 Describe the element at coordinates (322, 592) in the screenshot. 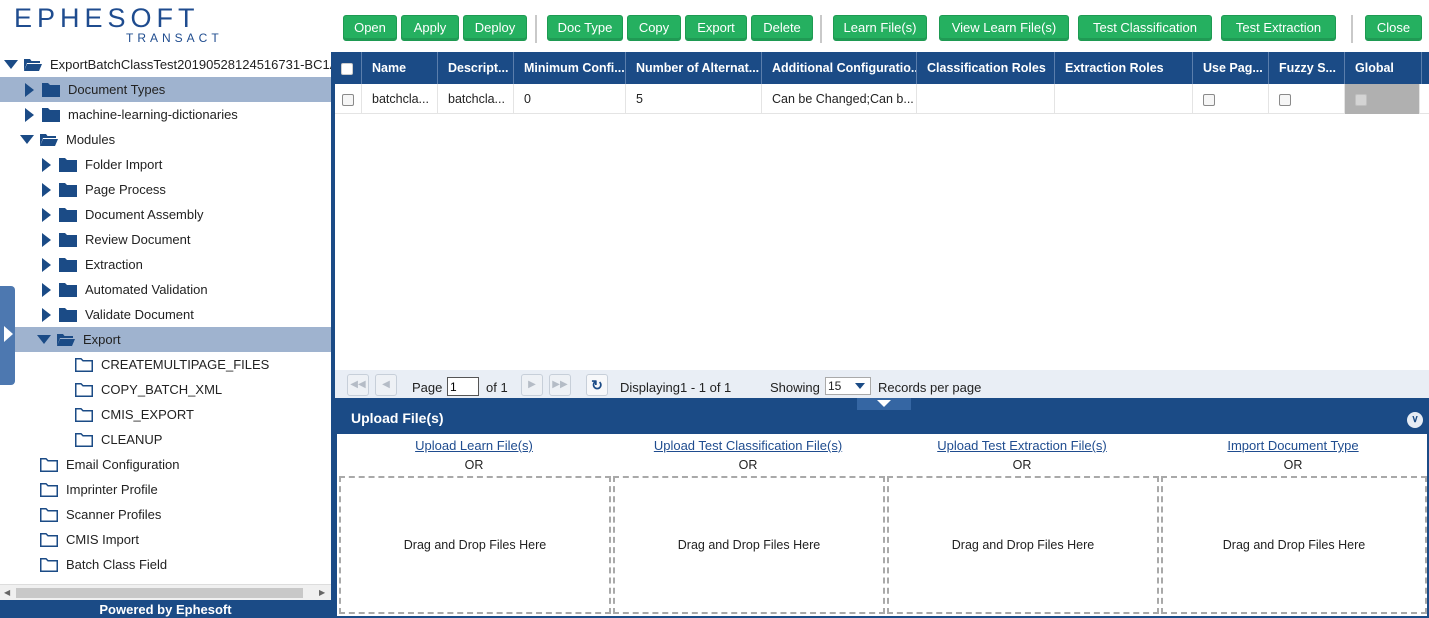

I see `scroll-right-icon: ▶` at that location.